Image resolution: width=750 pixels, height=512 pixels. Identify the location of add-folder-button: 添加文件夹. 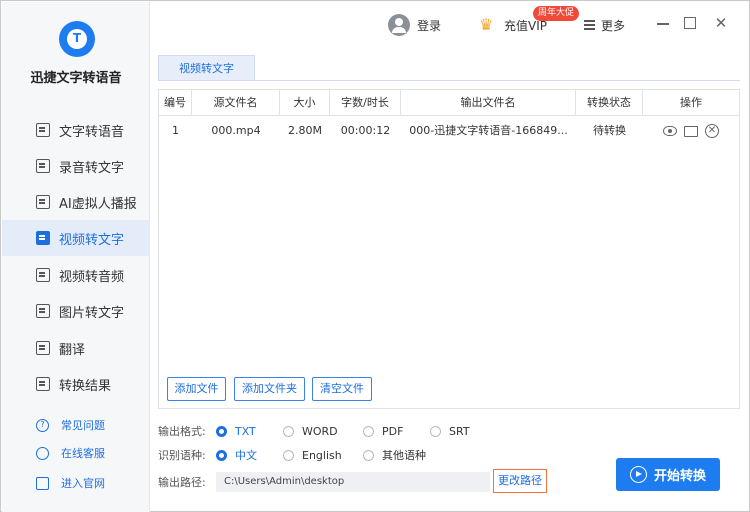
(269, 389).